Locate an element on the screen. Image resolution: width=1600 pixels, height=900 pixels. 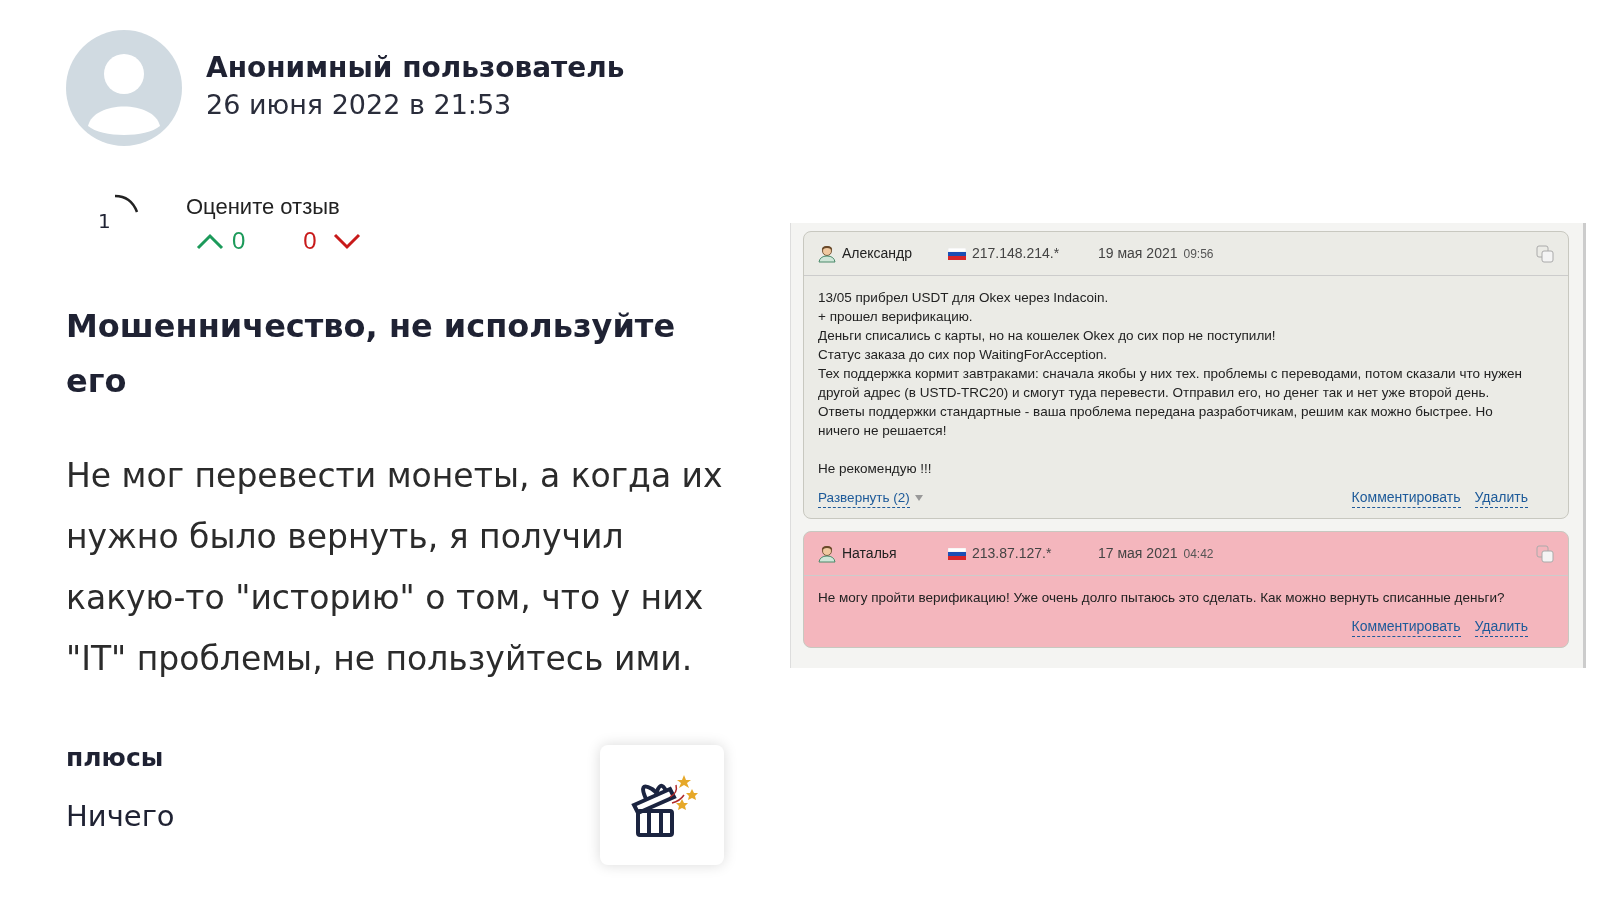
pros-heading: плюсы is located at coordinates (115, 758).